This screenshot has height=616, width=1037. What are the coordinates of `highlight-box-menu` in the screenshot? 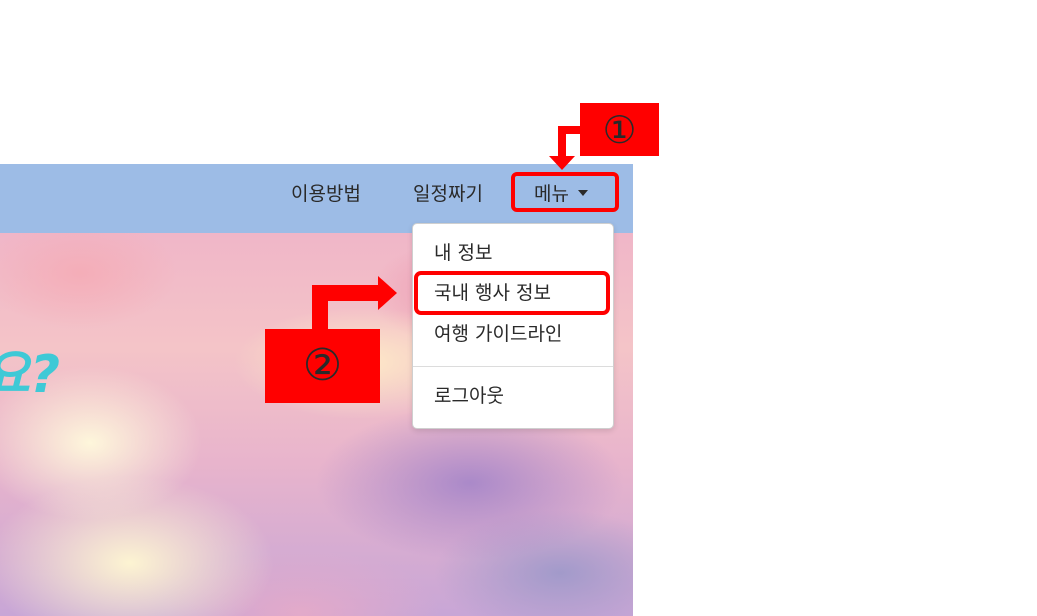 It's located at (565, 192).